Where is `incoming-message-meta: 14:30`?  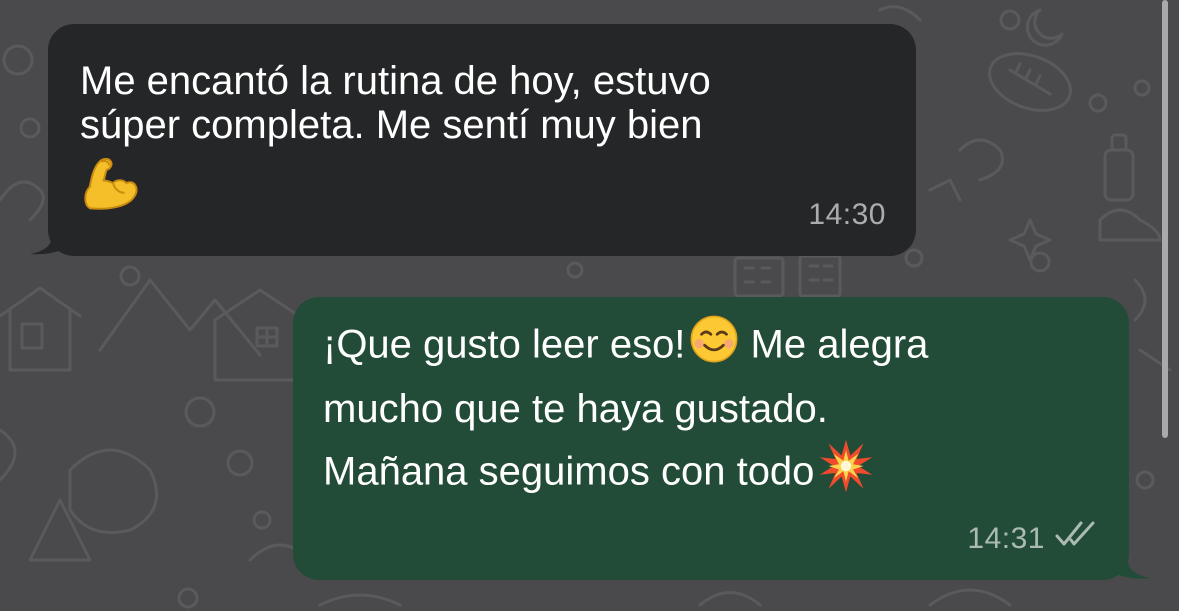
incoming-message-meta: 14:30 is located at coordinates (847, 215).